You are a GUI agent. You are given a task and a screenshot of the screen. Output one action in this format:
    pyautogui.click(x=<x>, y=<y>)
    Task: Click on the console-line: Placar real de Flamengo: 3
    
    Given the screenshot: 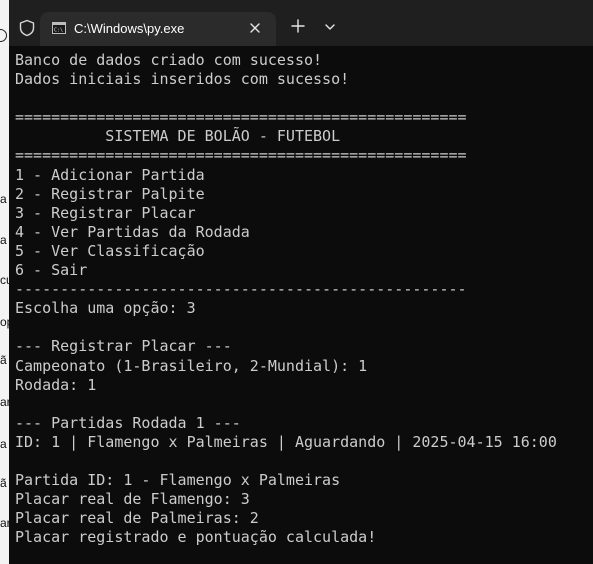 What is the action you would take?
    pyautogui.click(x=132, y=499)
    